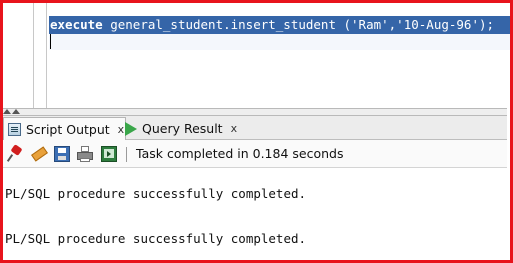  I want to click on expand-up-icon, so click(16, 111).